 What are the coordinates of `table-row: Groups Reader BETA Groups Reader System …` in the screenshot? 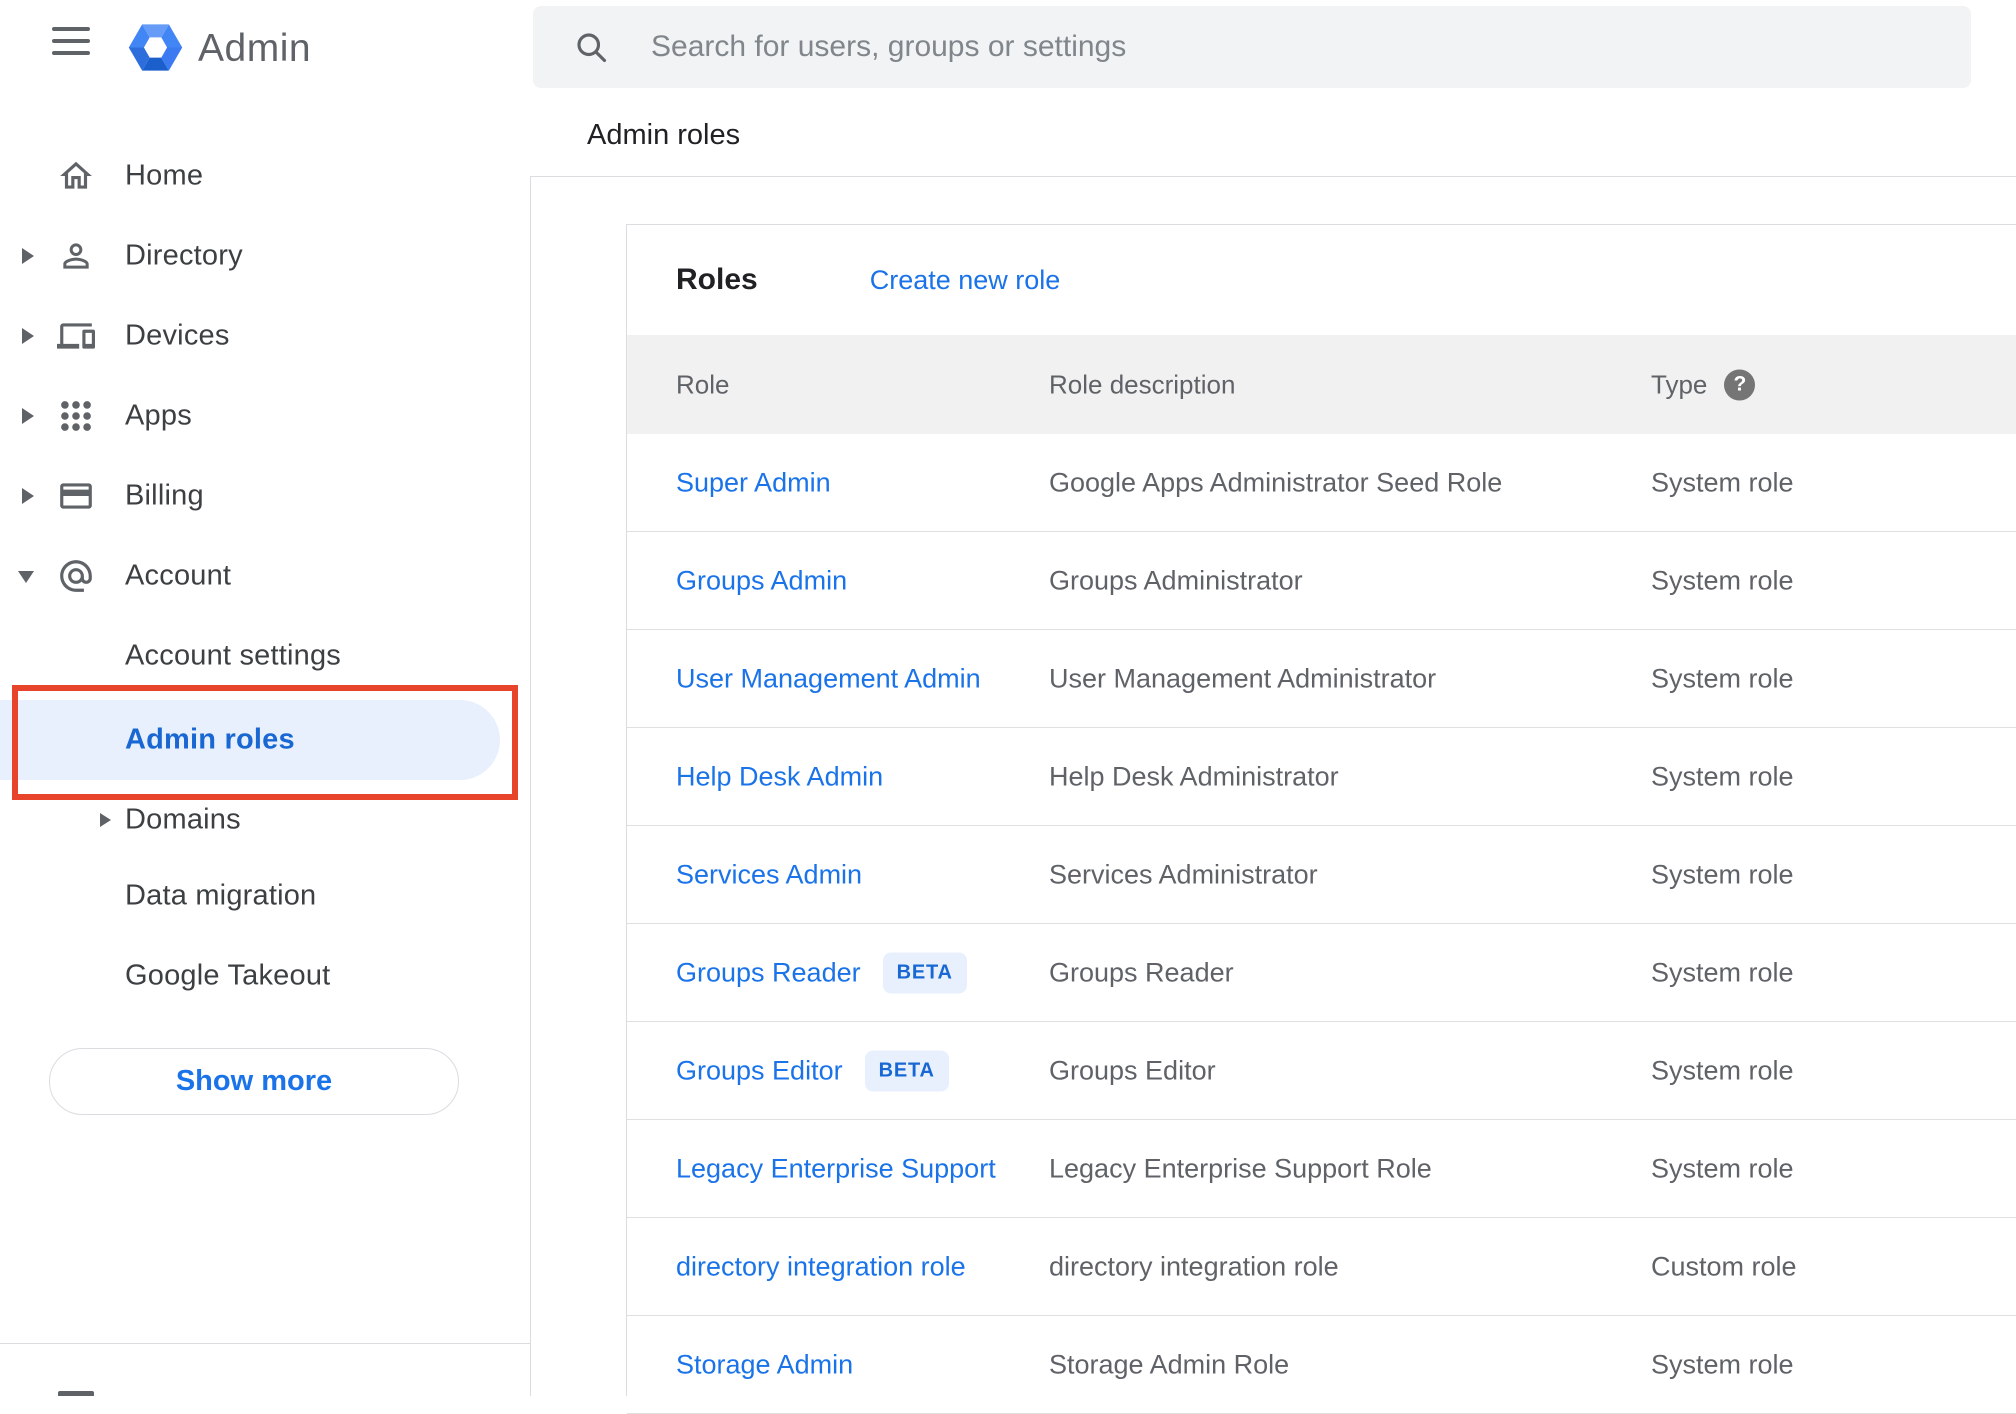 It's located at (1321, 973).